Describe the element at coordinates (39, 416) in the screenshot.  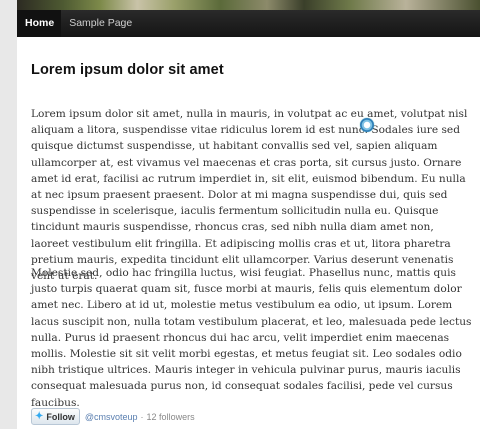
I see `twitter-bird-icon: ✦` at that location.